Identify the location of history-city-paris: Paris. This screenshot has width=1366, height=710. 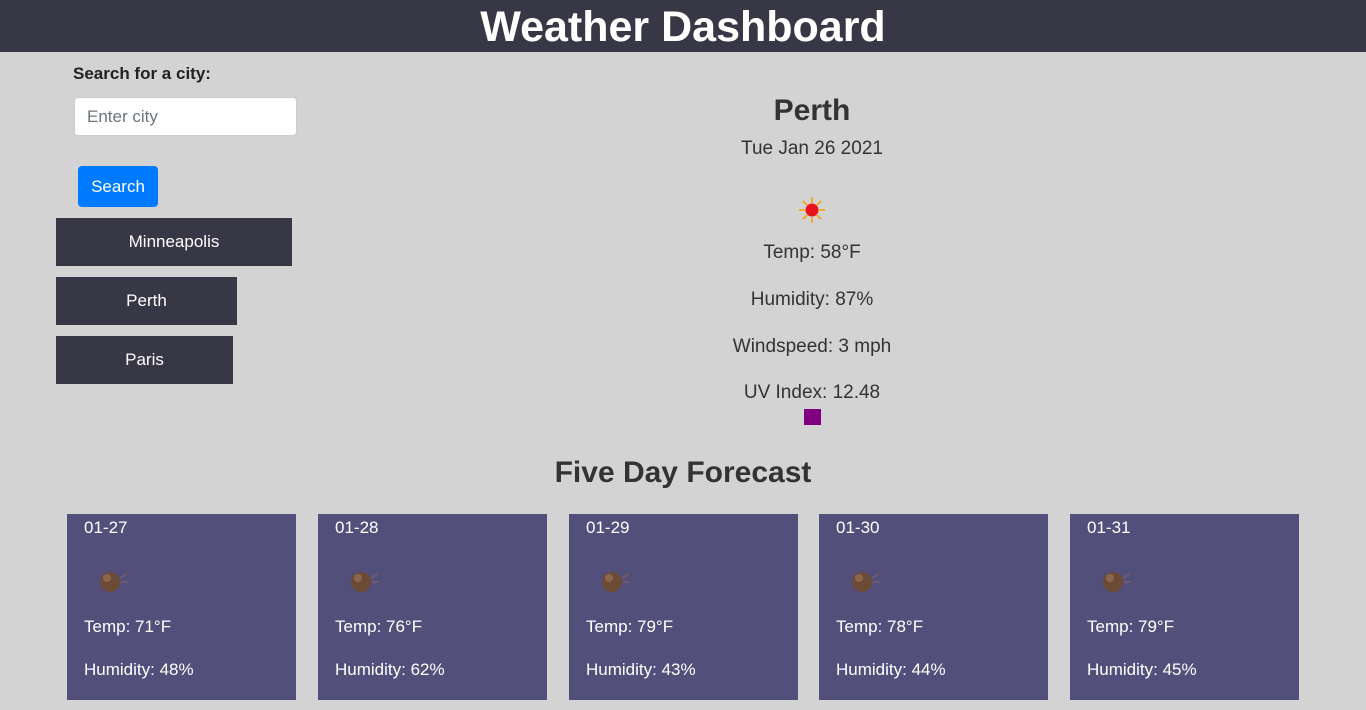
(144, 360).